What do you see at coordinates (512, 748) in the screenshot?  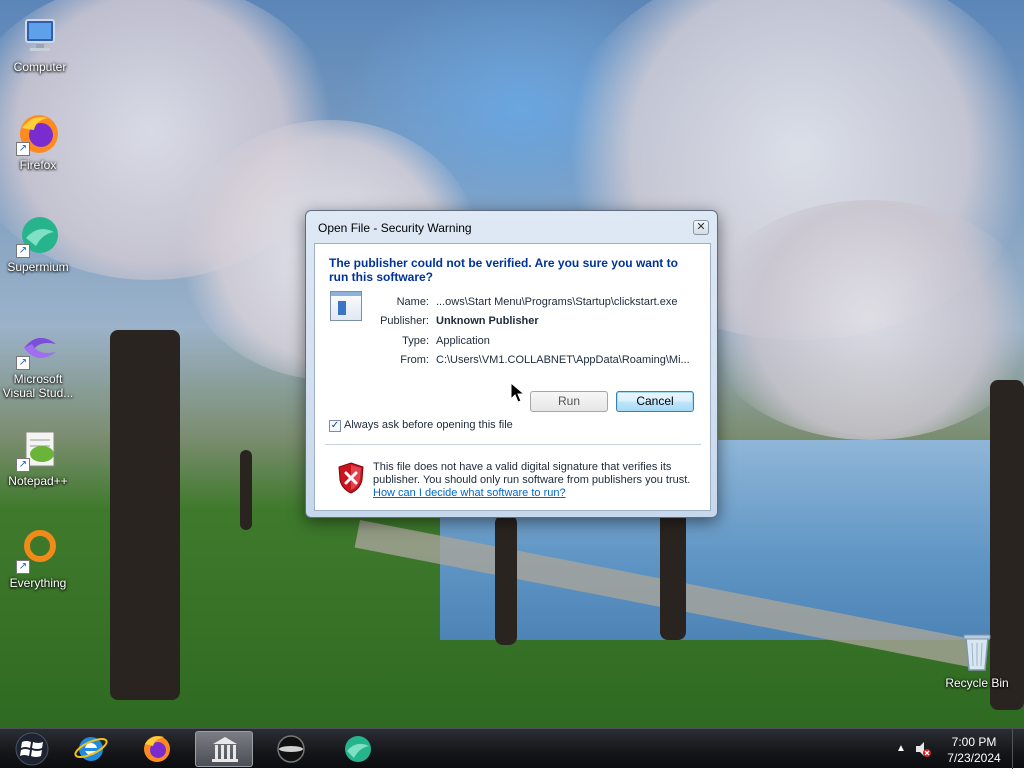 I see `taskbar: ▲ 7:00 PM 7/23/2024` at bounding box center [512, 748].